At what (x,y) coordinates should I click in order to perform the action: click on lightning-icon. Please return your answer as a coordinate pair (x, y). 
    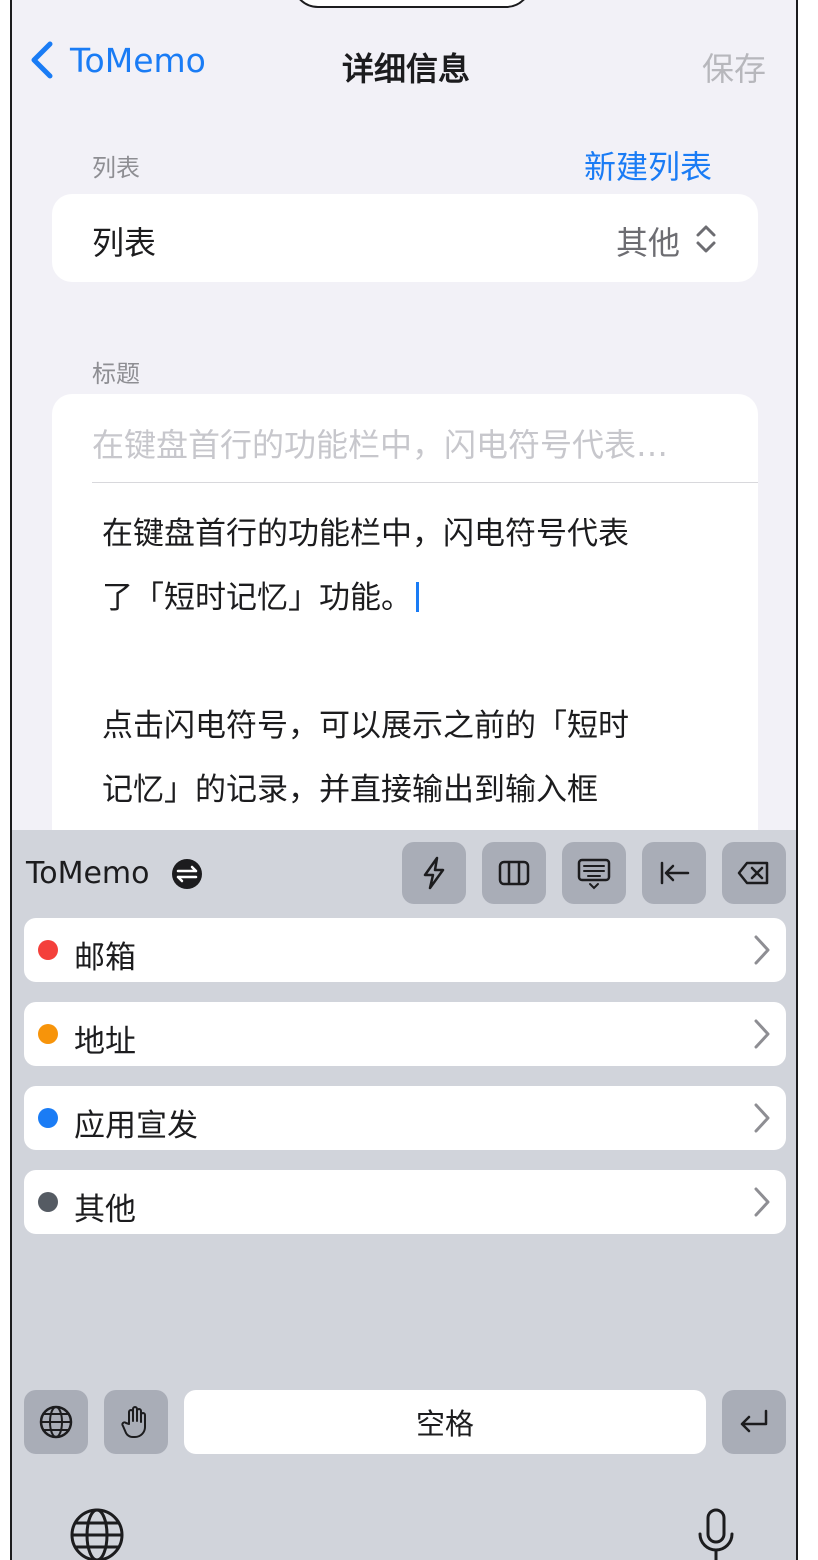
    Looking at the image, I should click on (434, 873).